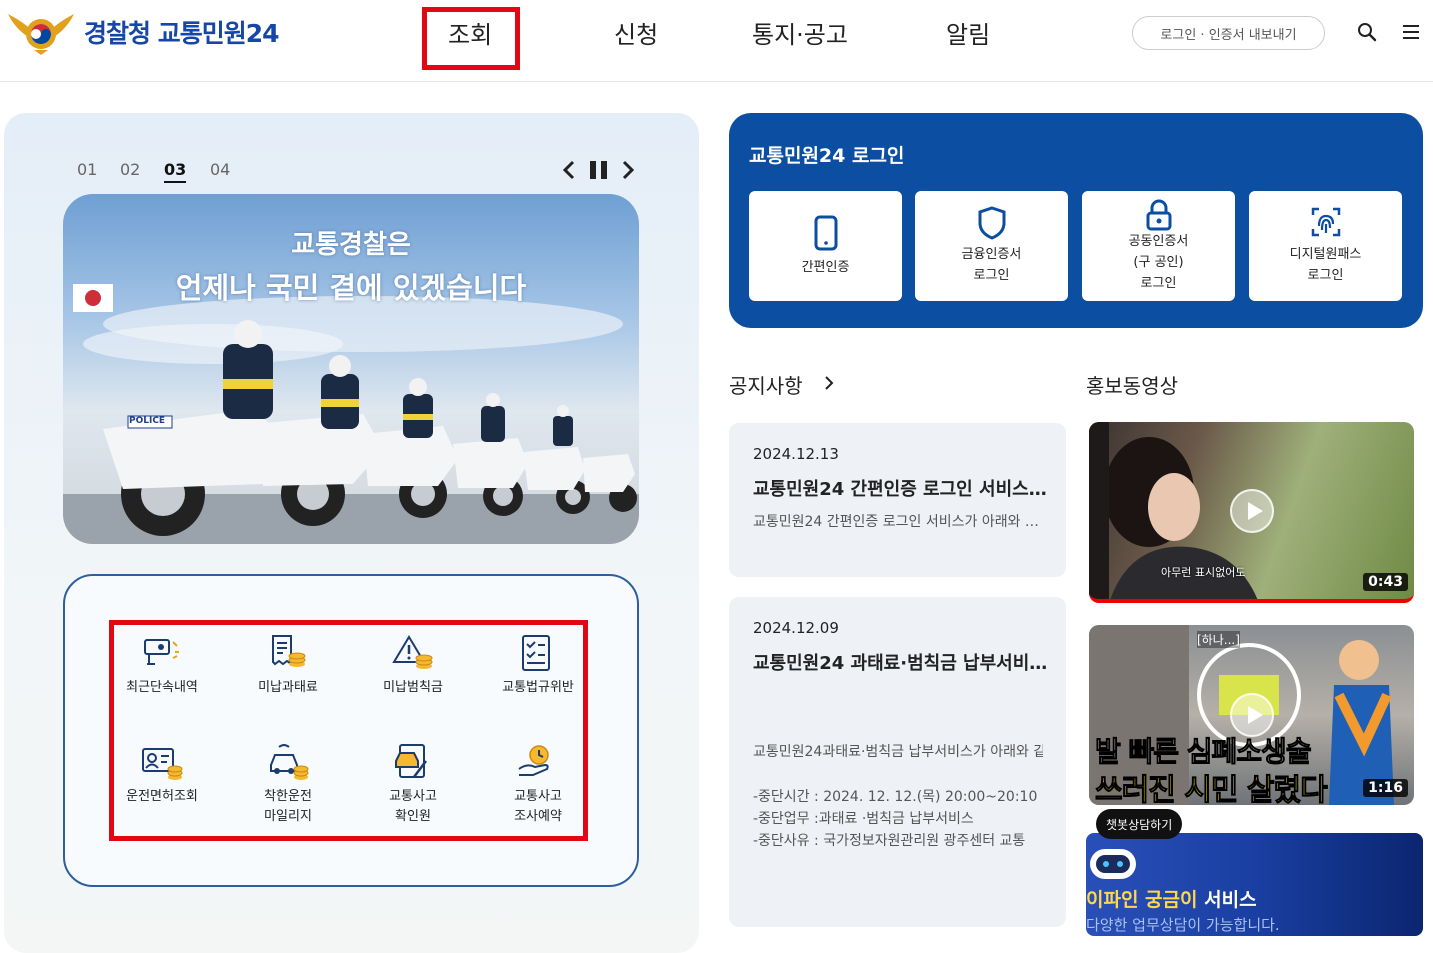 Image resolution: width=1433 pixels, height=953 pixels. I want to click on notice-body-line: 교통민원24과태료·범칙금 납부서비스가 아래와 같이, so click(898, 752).